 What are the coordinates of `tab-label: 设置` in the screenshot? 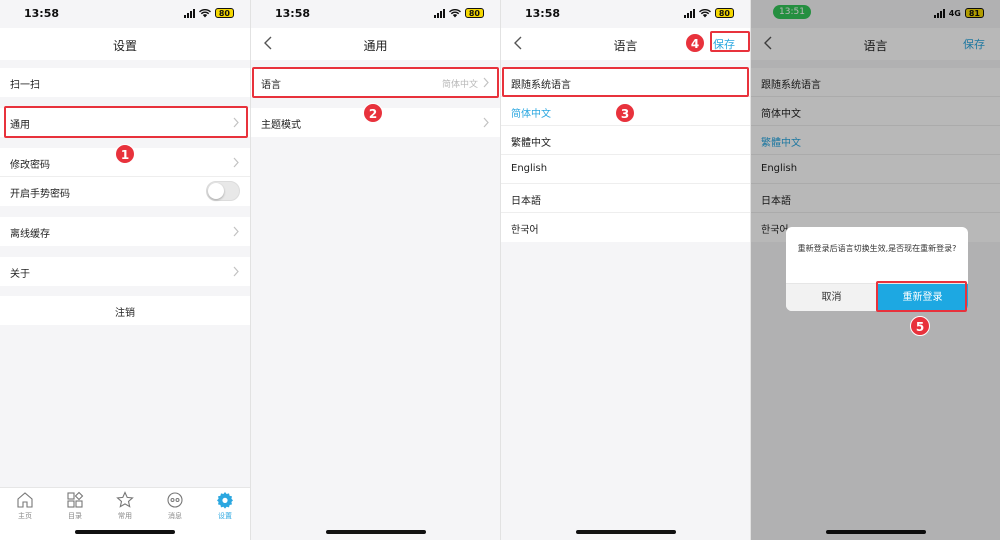 It's located at (225, 516).